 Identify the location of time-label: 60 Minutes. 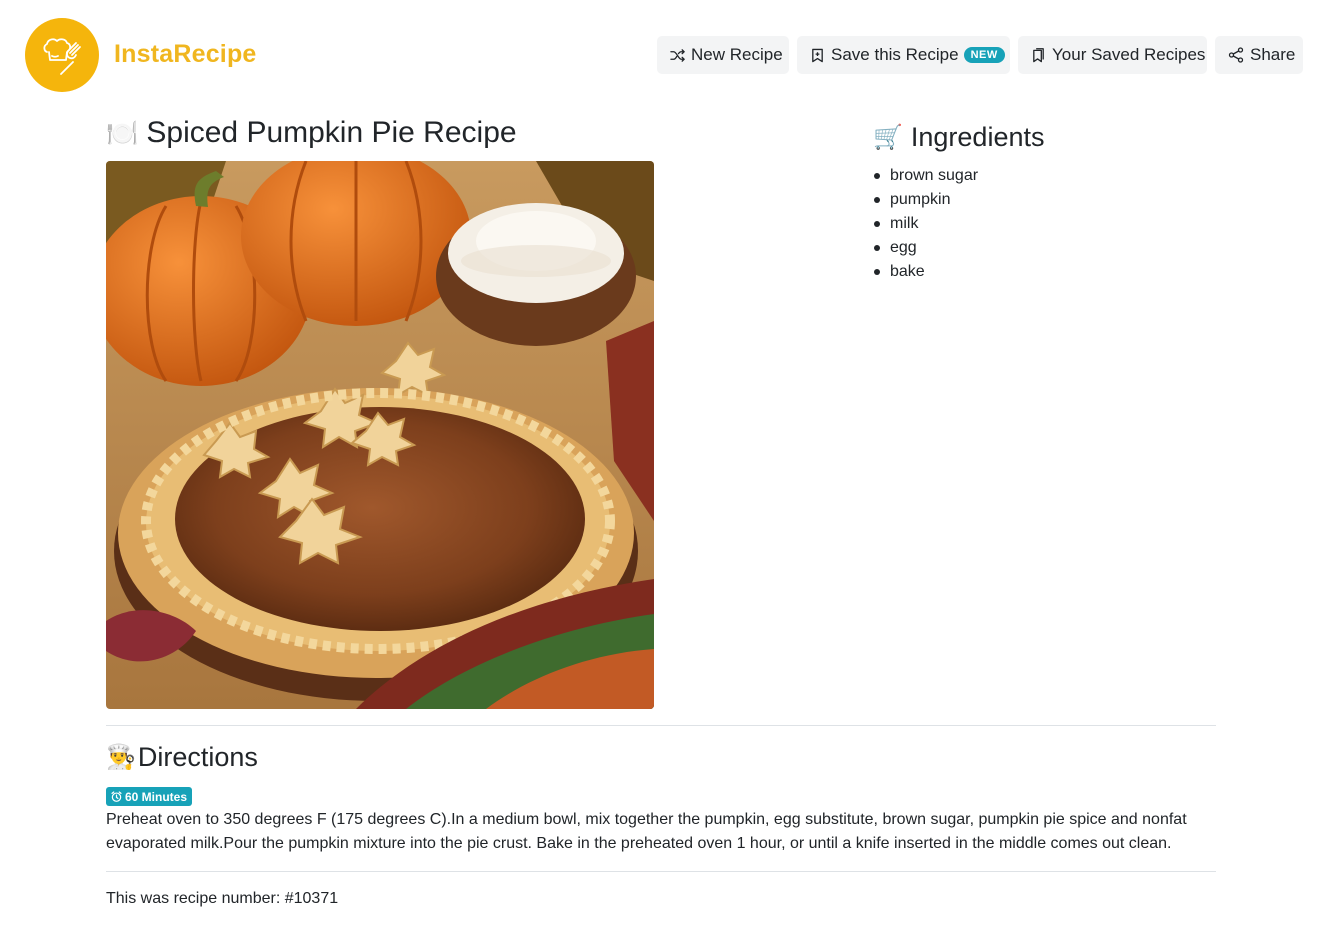
(156, 796).